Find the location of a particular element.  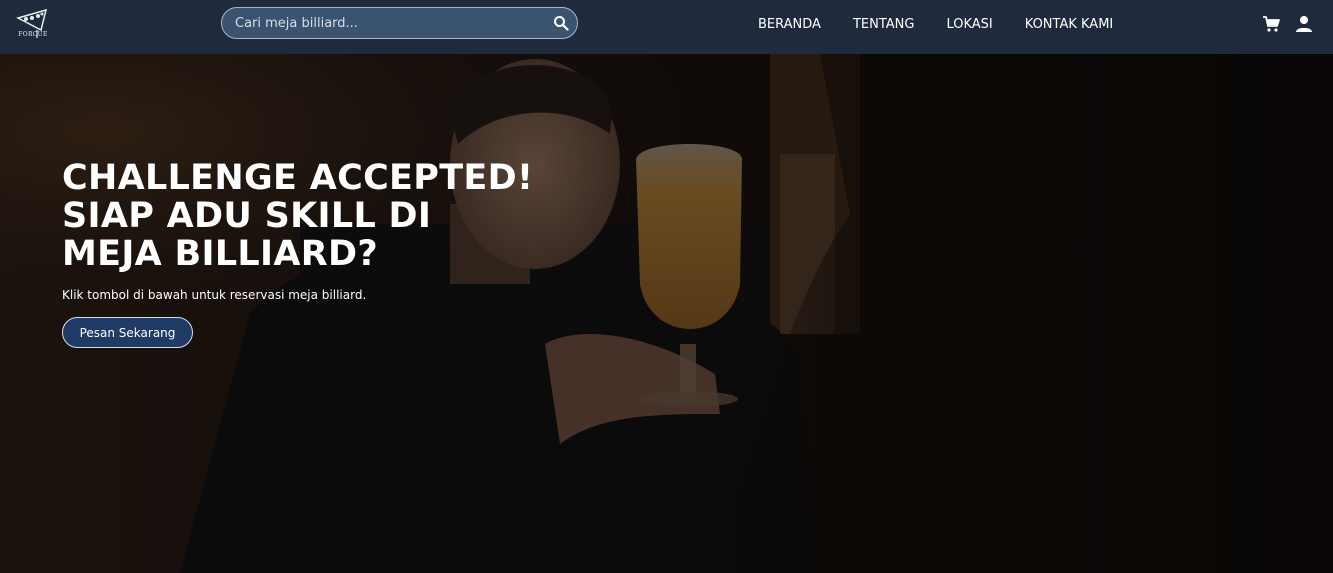

brand-logo: FORCUE is located at coordinates (32, 23).